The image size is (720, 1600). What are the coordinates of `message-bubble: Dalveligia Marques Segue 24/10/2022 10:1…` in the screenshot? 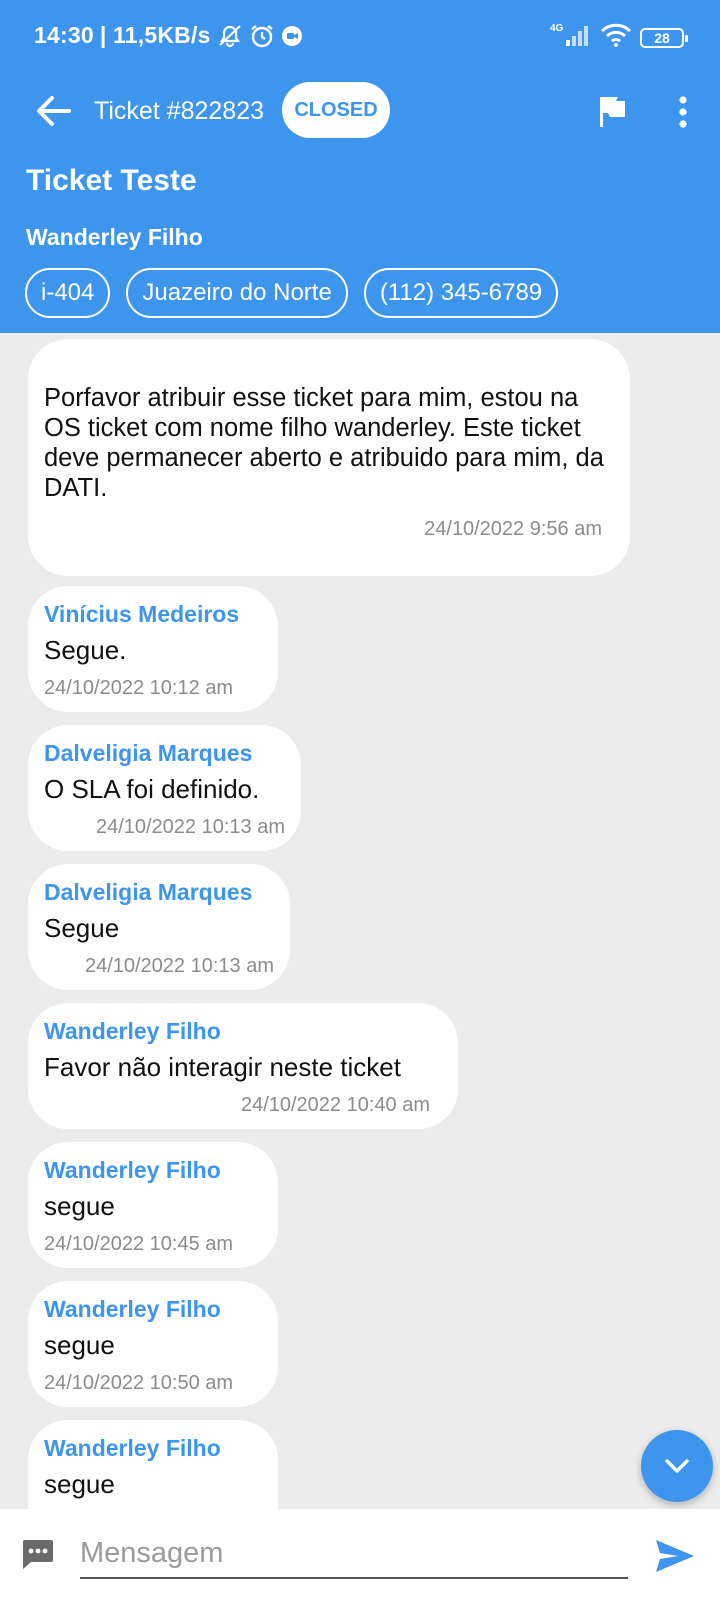 It's located at (159, 927).